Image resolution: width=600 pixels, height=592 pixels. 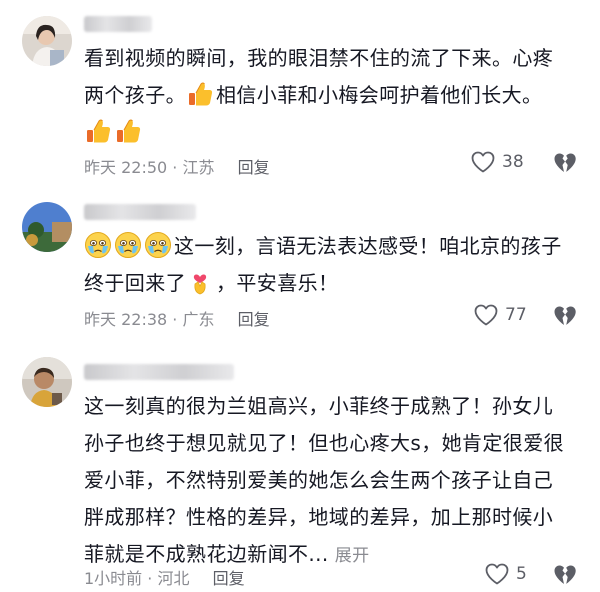 I want to click on like-button: 77, so click(x=500, y=315).